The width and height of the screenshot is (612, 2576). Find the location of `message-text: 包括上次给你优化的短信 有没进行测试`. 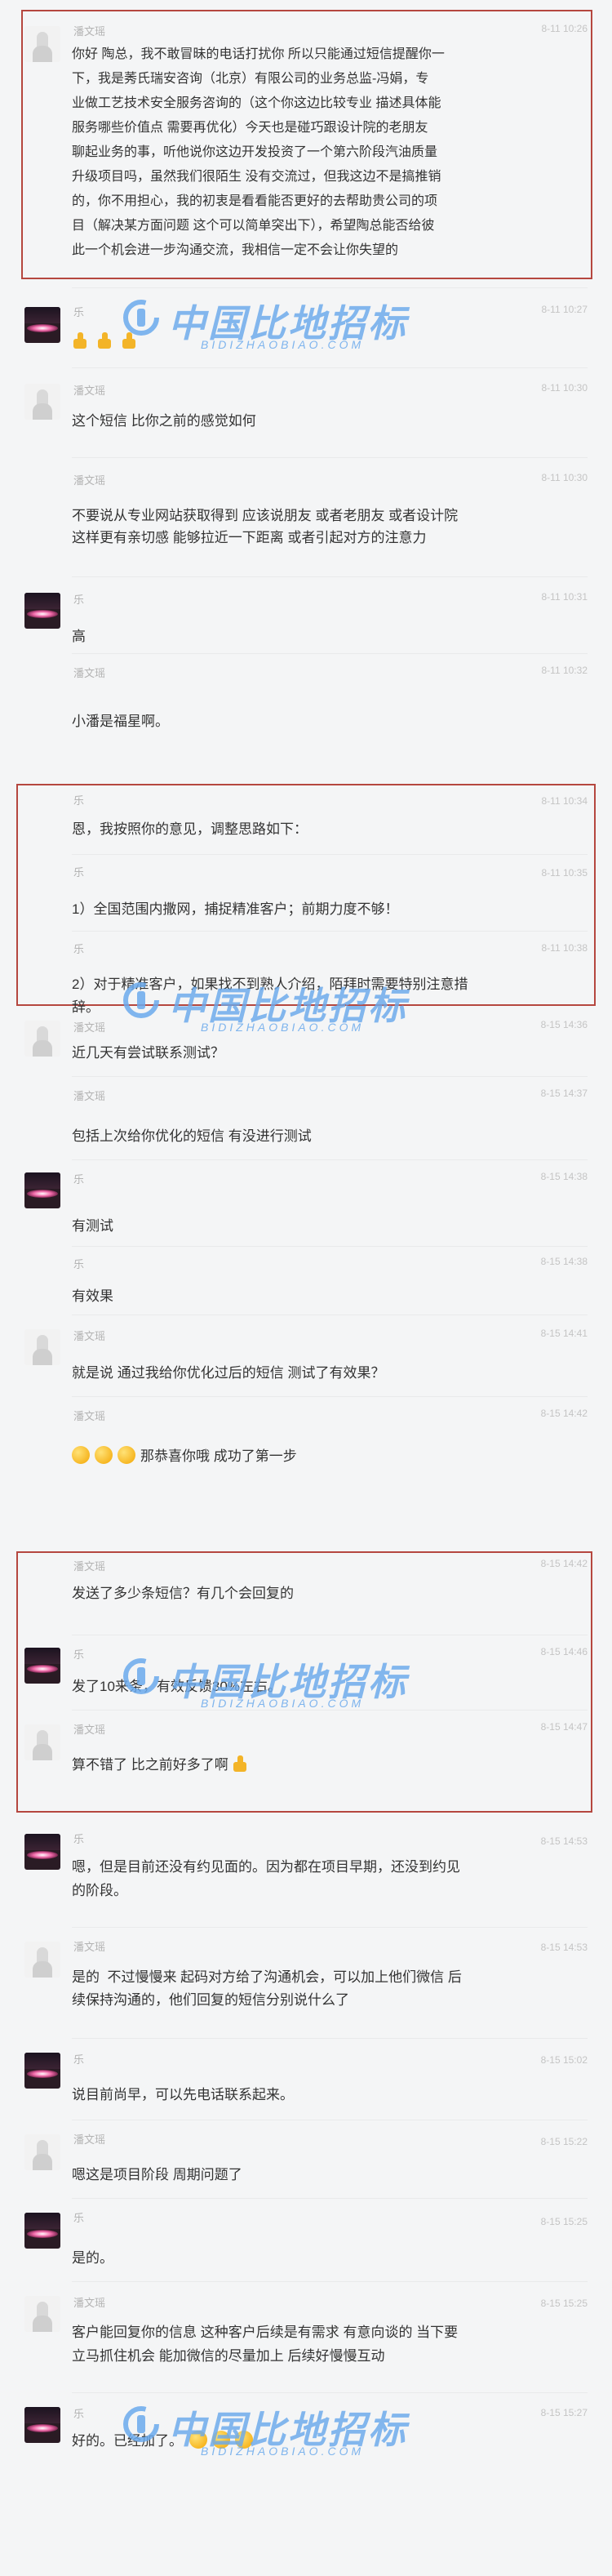

message-text: 包括上次给你优化的短信 有没进行测试 is located at coordinates (192, 1136).